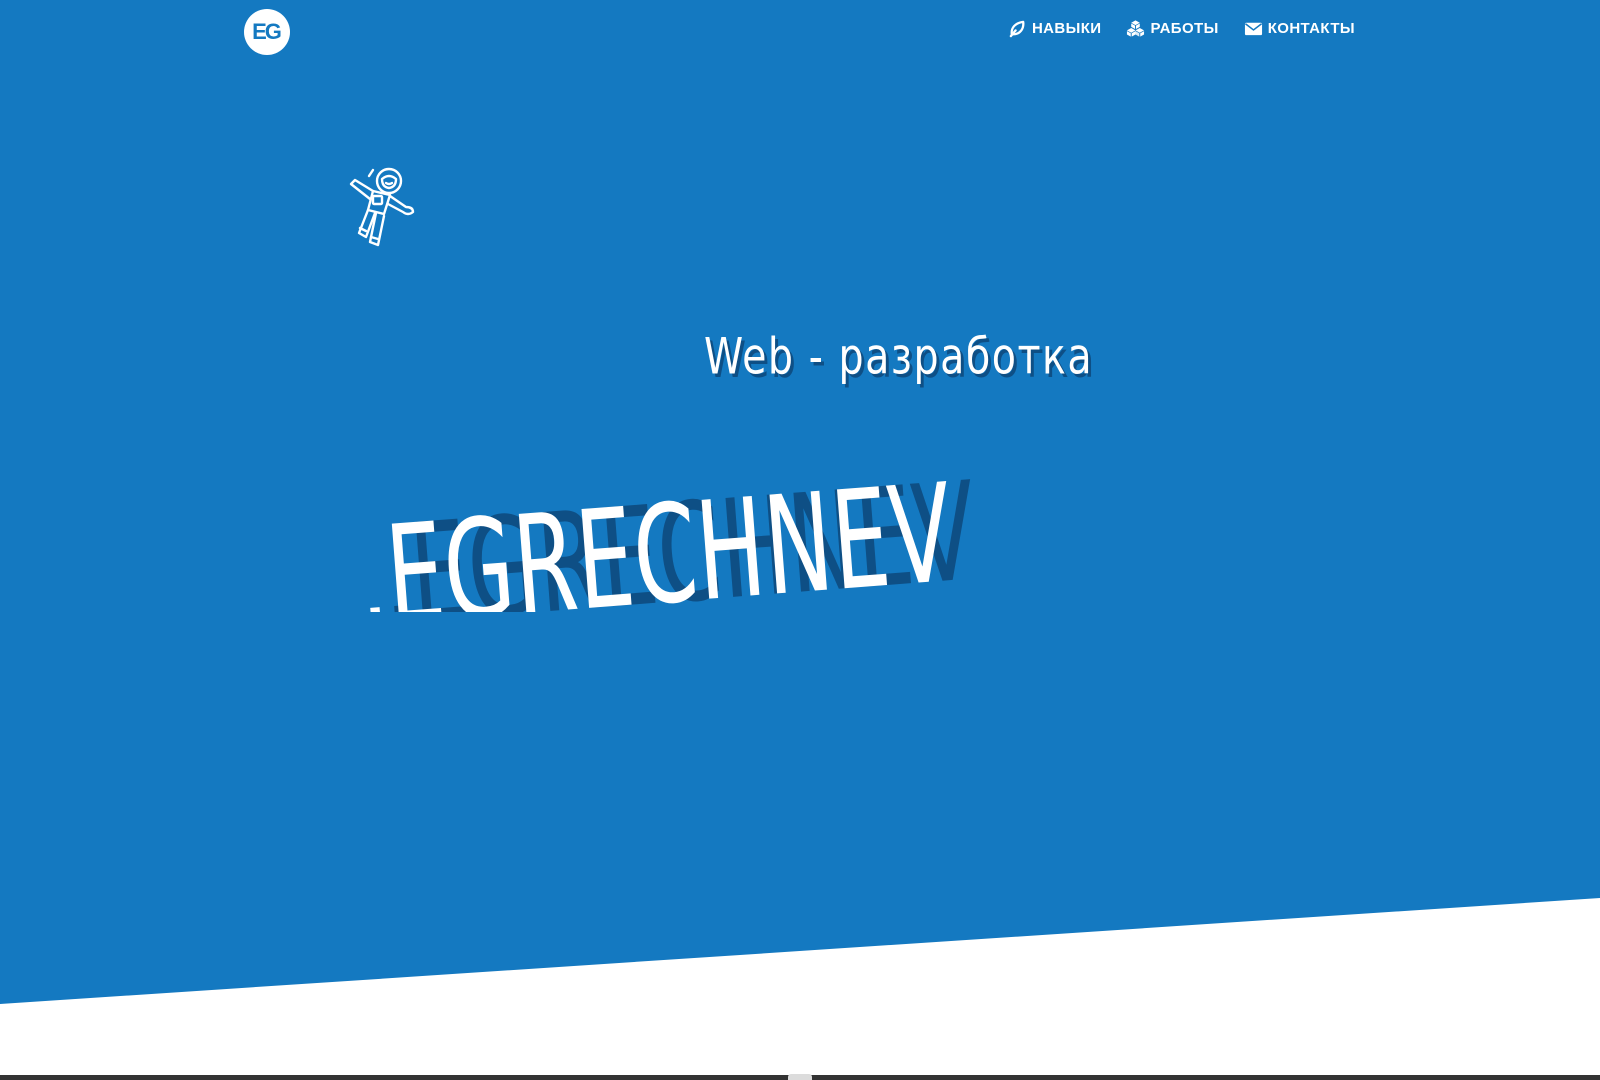 This screenshot has width=1600, height=1080. What do you see at coordinates (800, 1077) in the screenshot?
I see `scroll-indicator` at bounding box center [800, 1077].